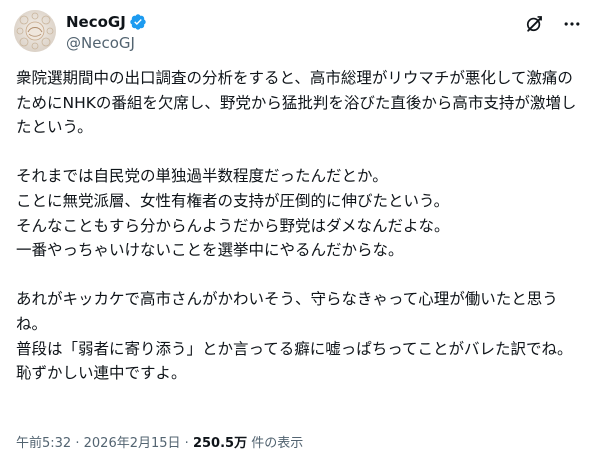 The width and height of the screenshot is (598, 464). I want to click on author-handle: @NecoGJ, so click(106, 43).